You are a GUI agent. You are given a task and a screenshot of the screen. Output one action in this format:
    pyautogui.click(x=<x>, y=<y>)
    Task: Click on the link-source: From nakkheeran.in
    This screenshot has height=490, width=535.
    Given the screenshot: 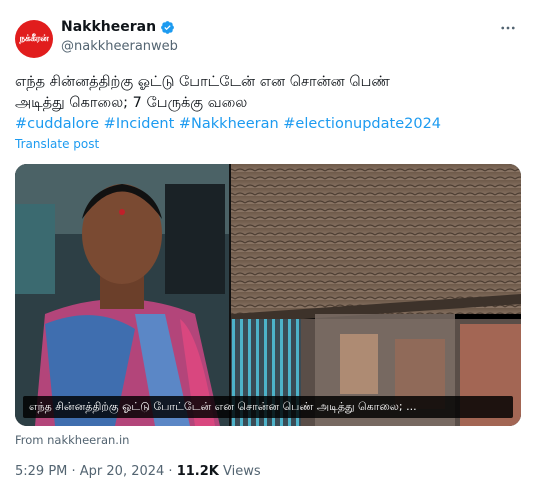 What is the action you would take?
    pyautogui.click(x=72, y=440)
    